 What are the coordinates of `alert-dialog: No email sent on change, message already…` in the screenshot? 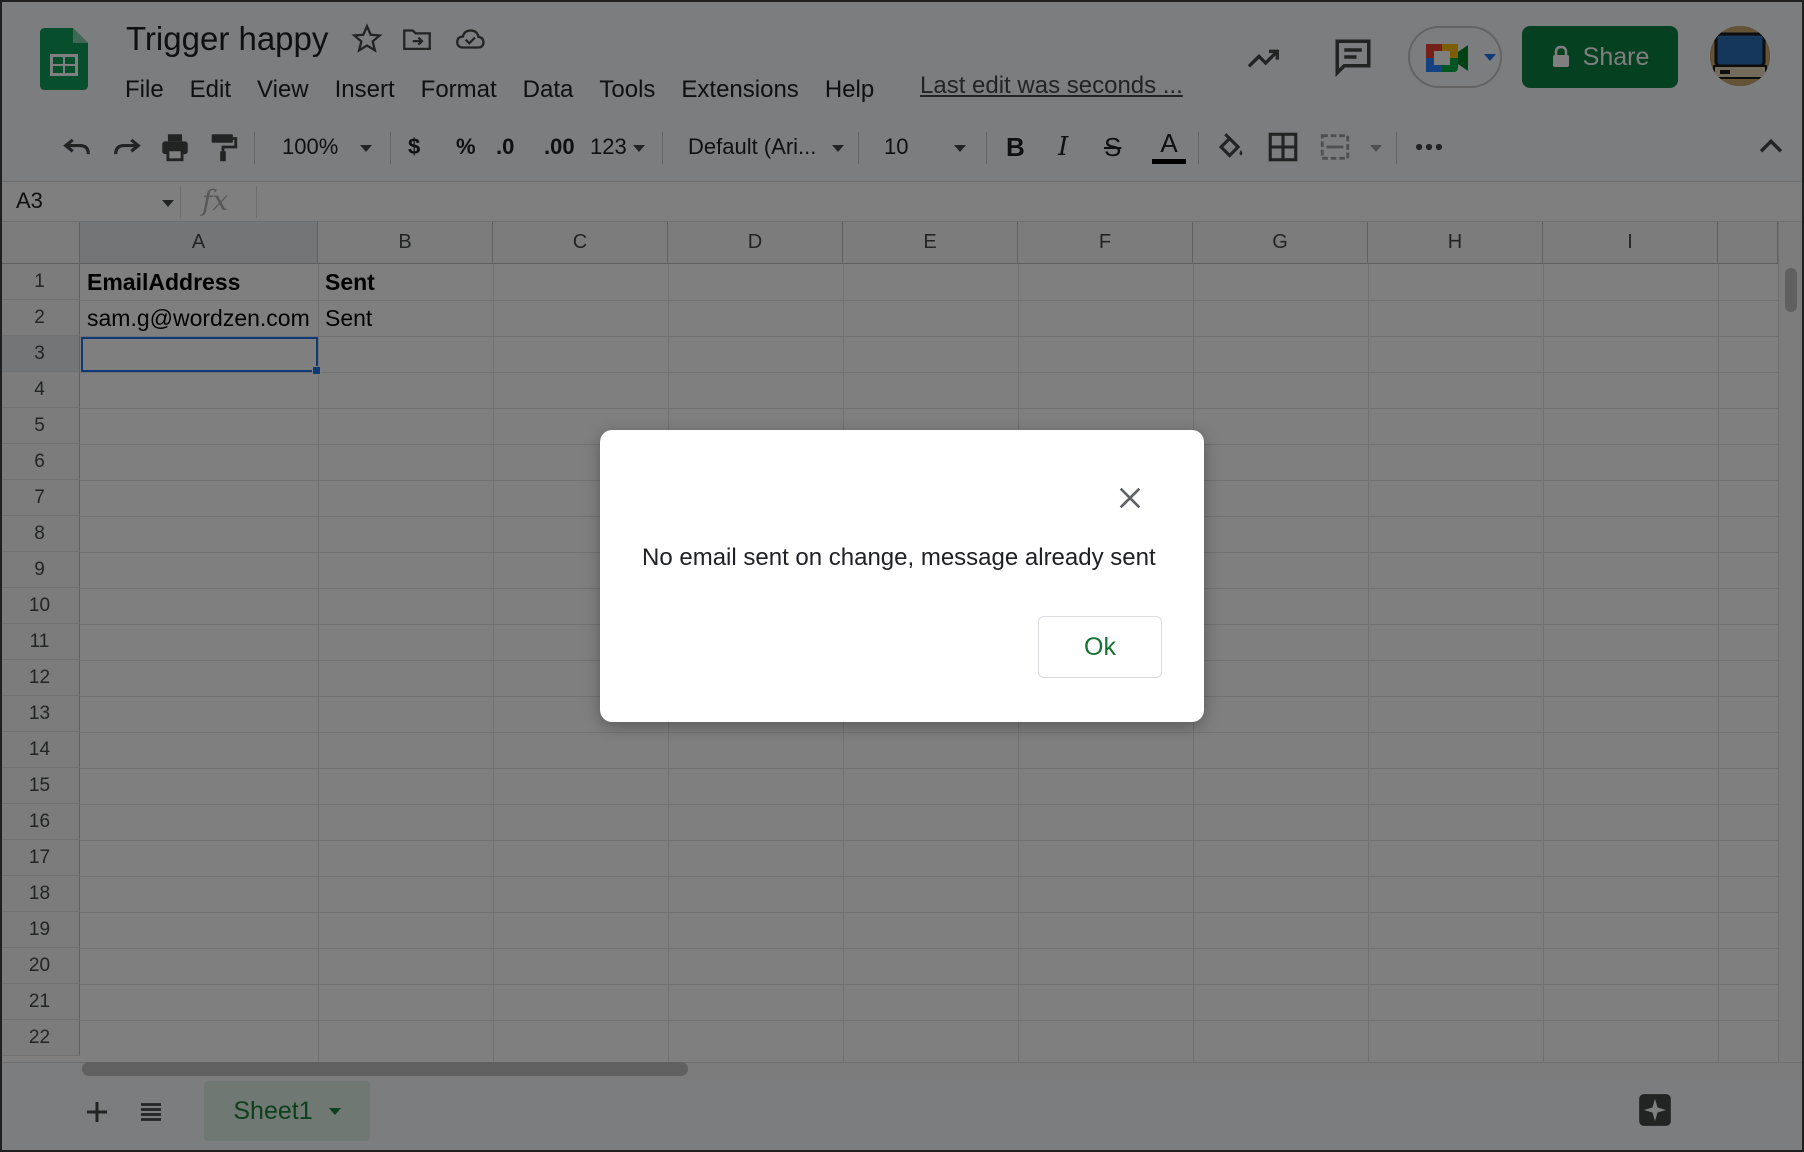 It's located at (902, 576).